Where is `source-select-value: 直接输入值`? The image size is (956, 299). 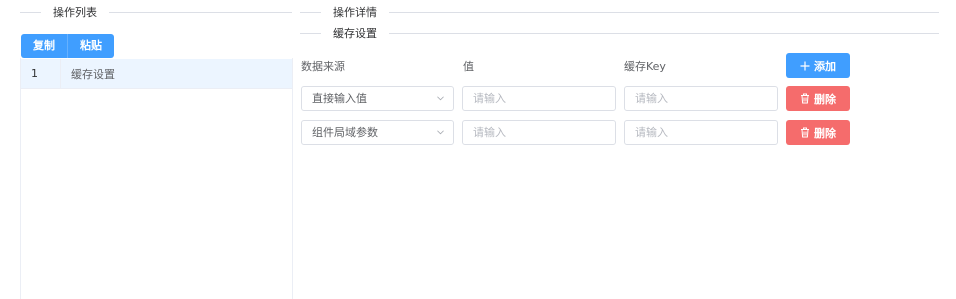
source-select-value: 直接输入值 is located at coordinates (339, 98).